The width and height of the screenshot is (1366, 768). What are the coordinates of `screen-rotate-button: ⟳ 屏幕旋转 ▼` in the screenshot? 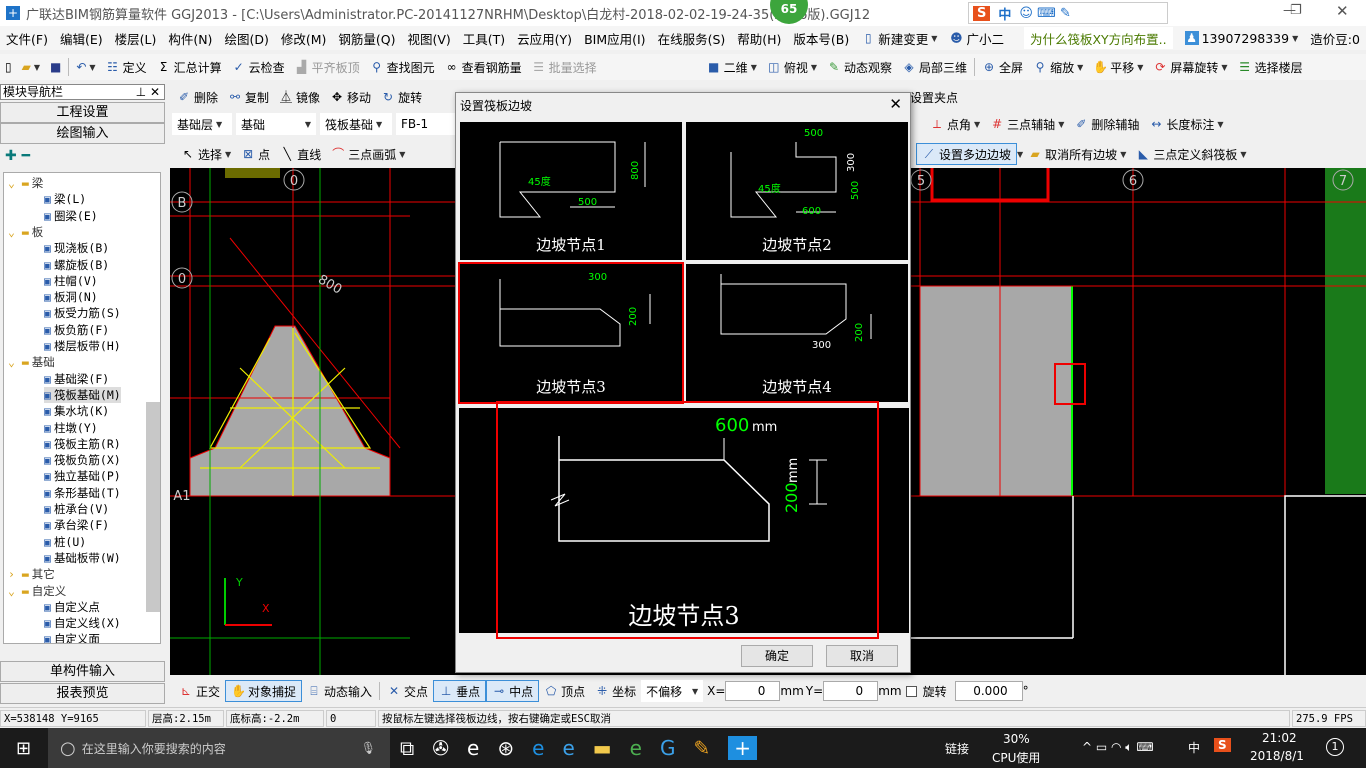 It's located at (1190, 67).